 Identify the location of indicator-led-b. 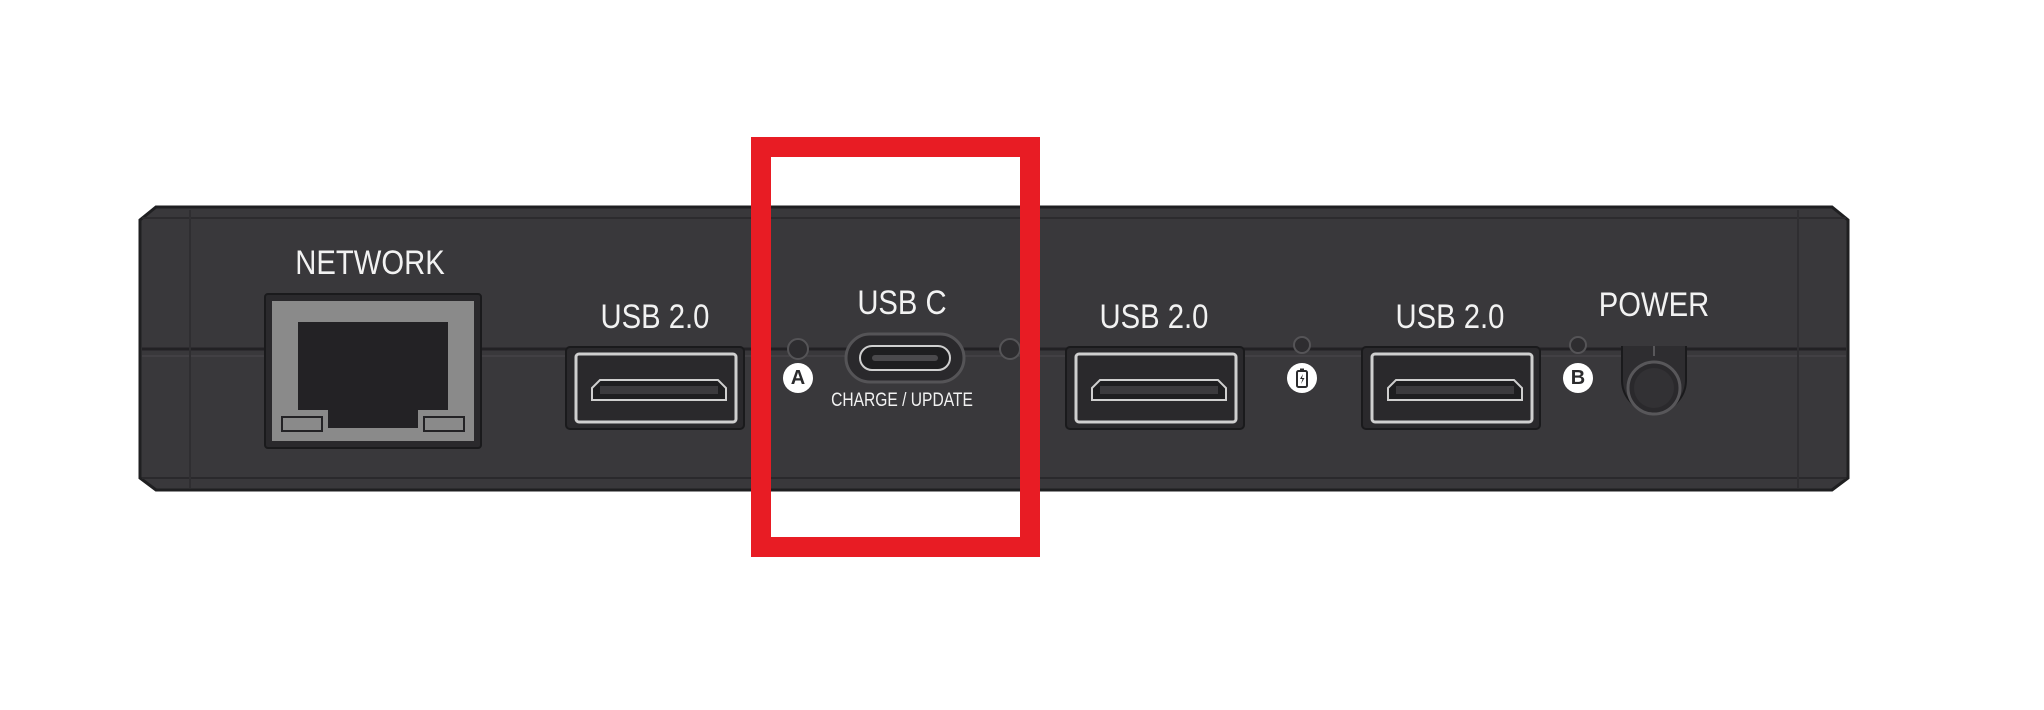
(1578, 345).